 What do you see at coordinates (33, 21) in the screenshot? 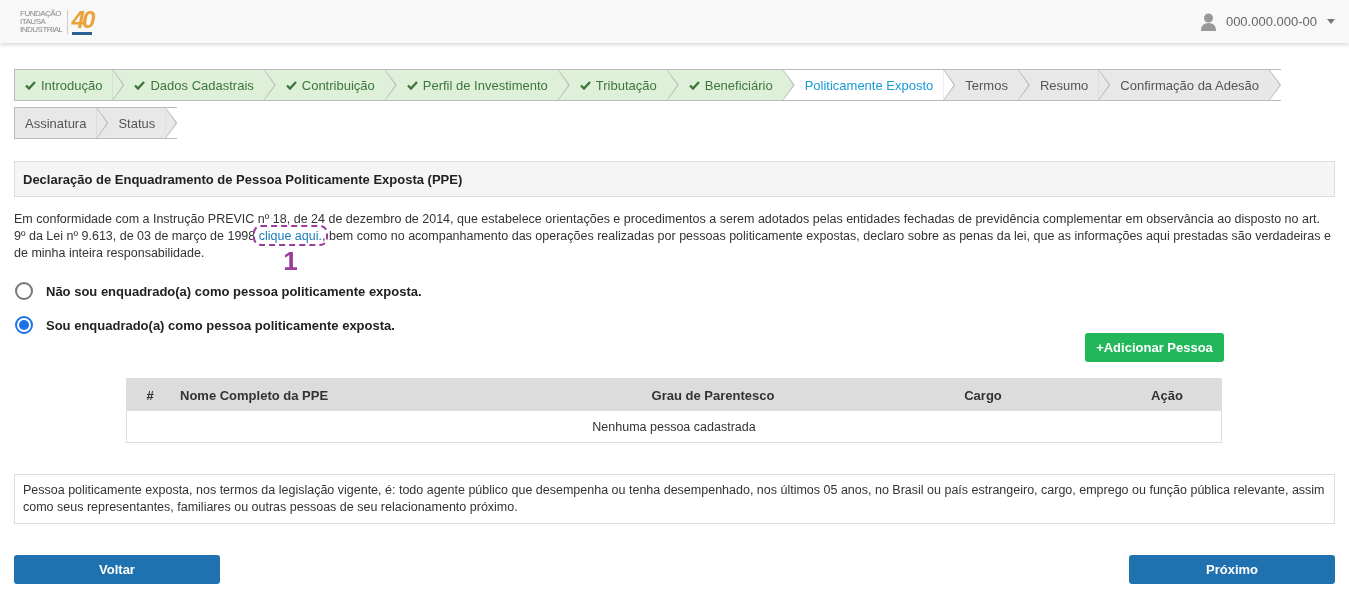
I see `logo-text: ITAUSA` at bounding box center [33, 21].